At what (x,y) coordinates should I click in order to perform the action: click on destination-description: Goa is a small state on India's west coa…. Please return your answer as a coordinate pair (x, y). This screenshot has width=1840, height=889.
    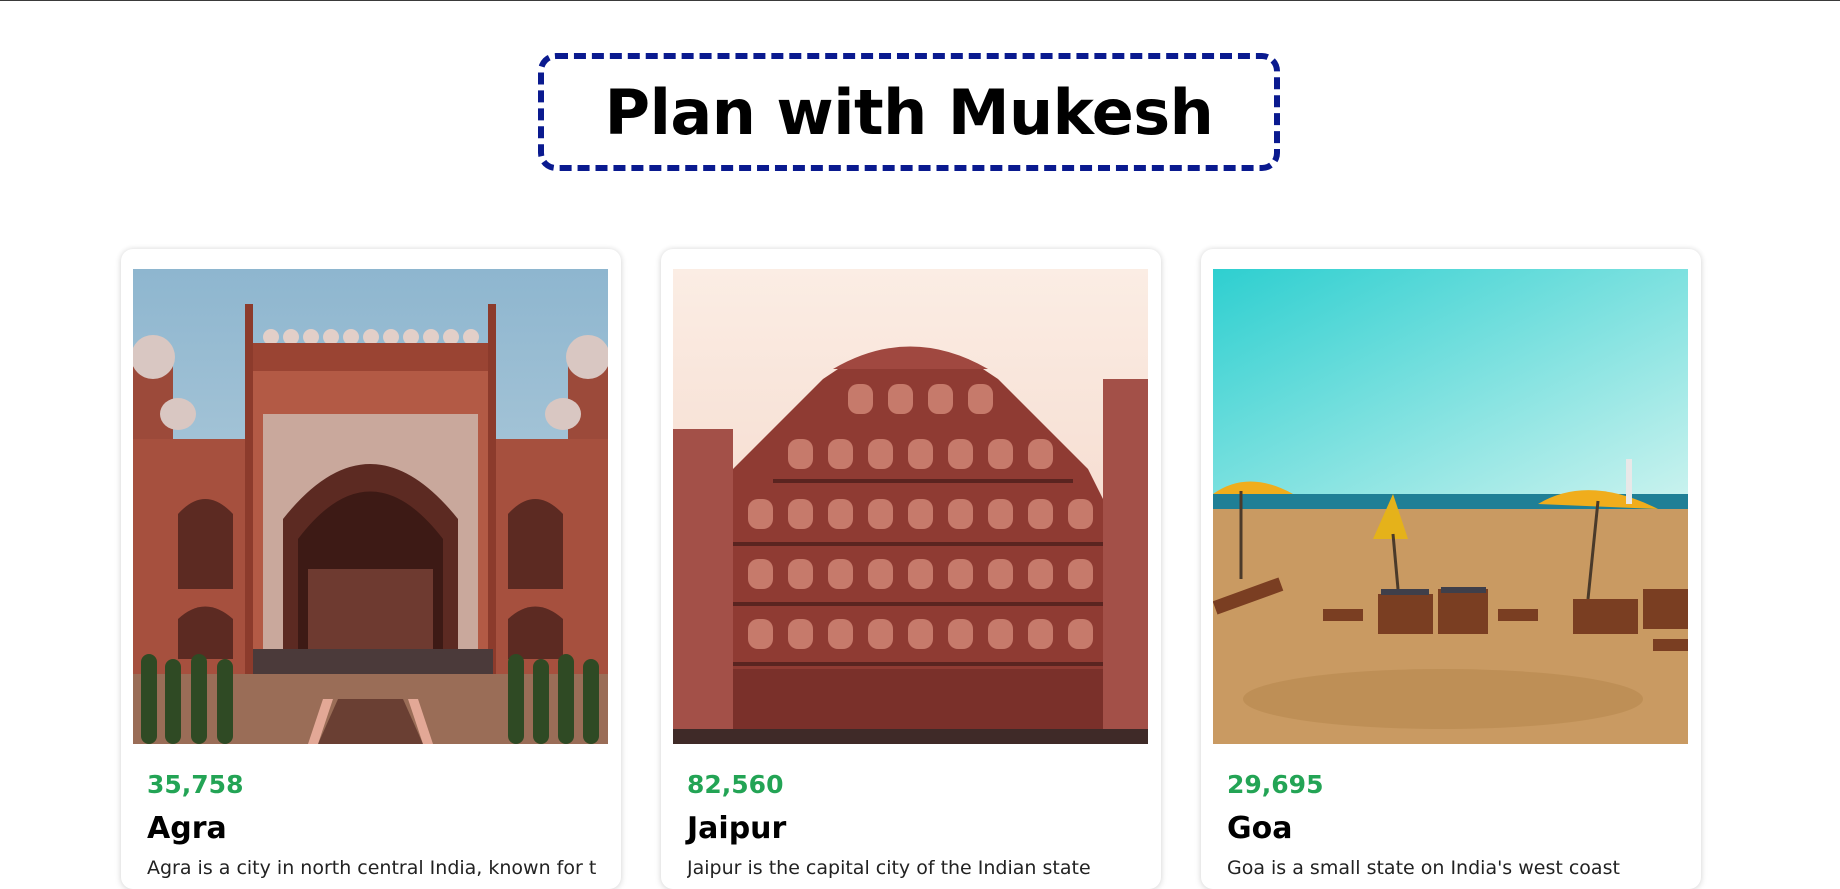
    Looking at the image, I should click on (1423, 868).